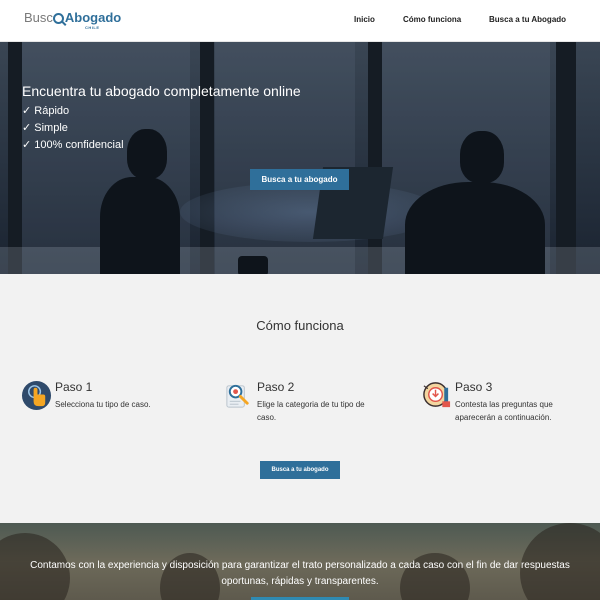 The image size is (600, 600). What do you see at coordinates (140, 225) in the screenshot?
I see `person-left-body` at bounding box center [140, 225].